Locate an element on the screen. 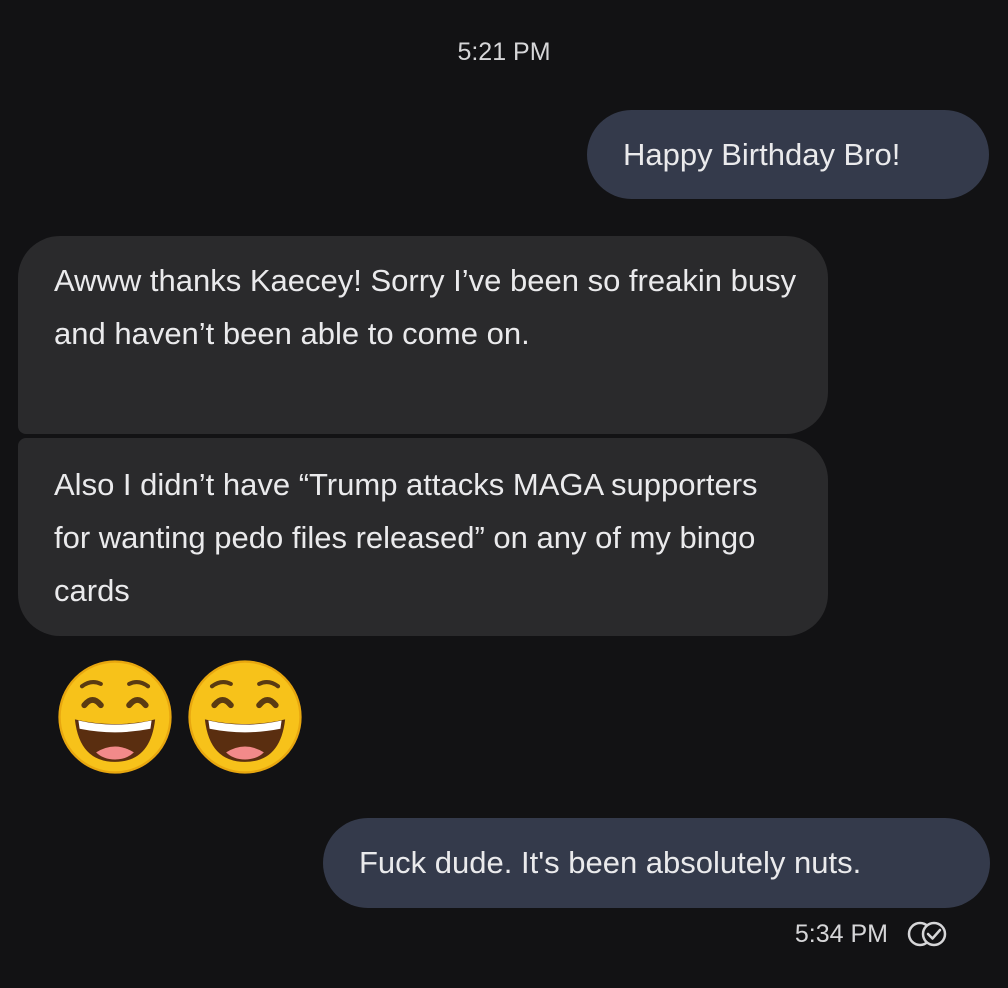 Image resolution: width=1008 pixels, height=988 pixels. outgoing-message-bubble: Happy Birthday Bro! is located at coordinates (788, 154).